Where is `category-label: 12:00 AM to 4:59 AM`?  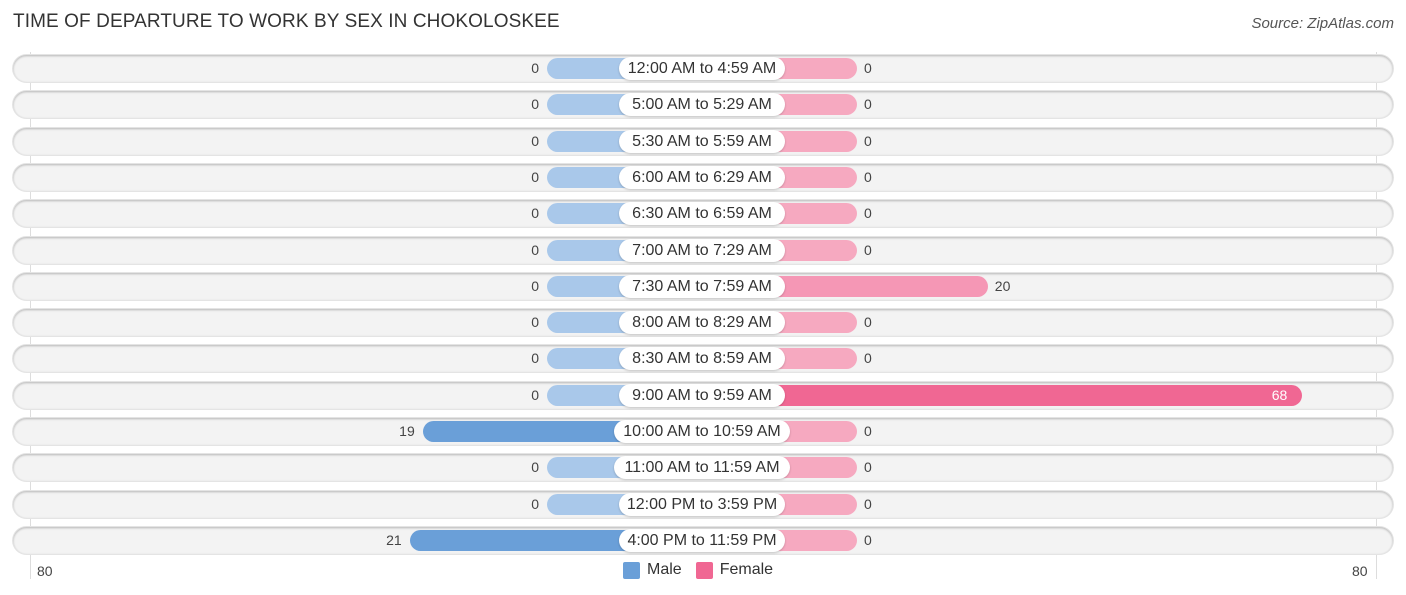
category-label: 12:00 AM to 4:59 AM is located at coordinates (702, 68).